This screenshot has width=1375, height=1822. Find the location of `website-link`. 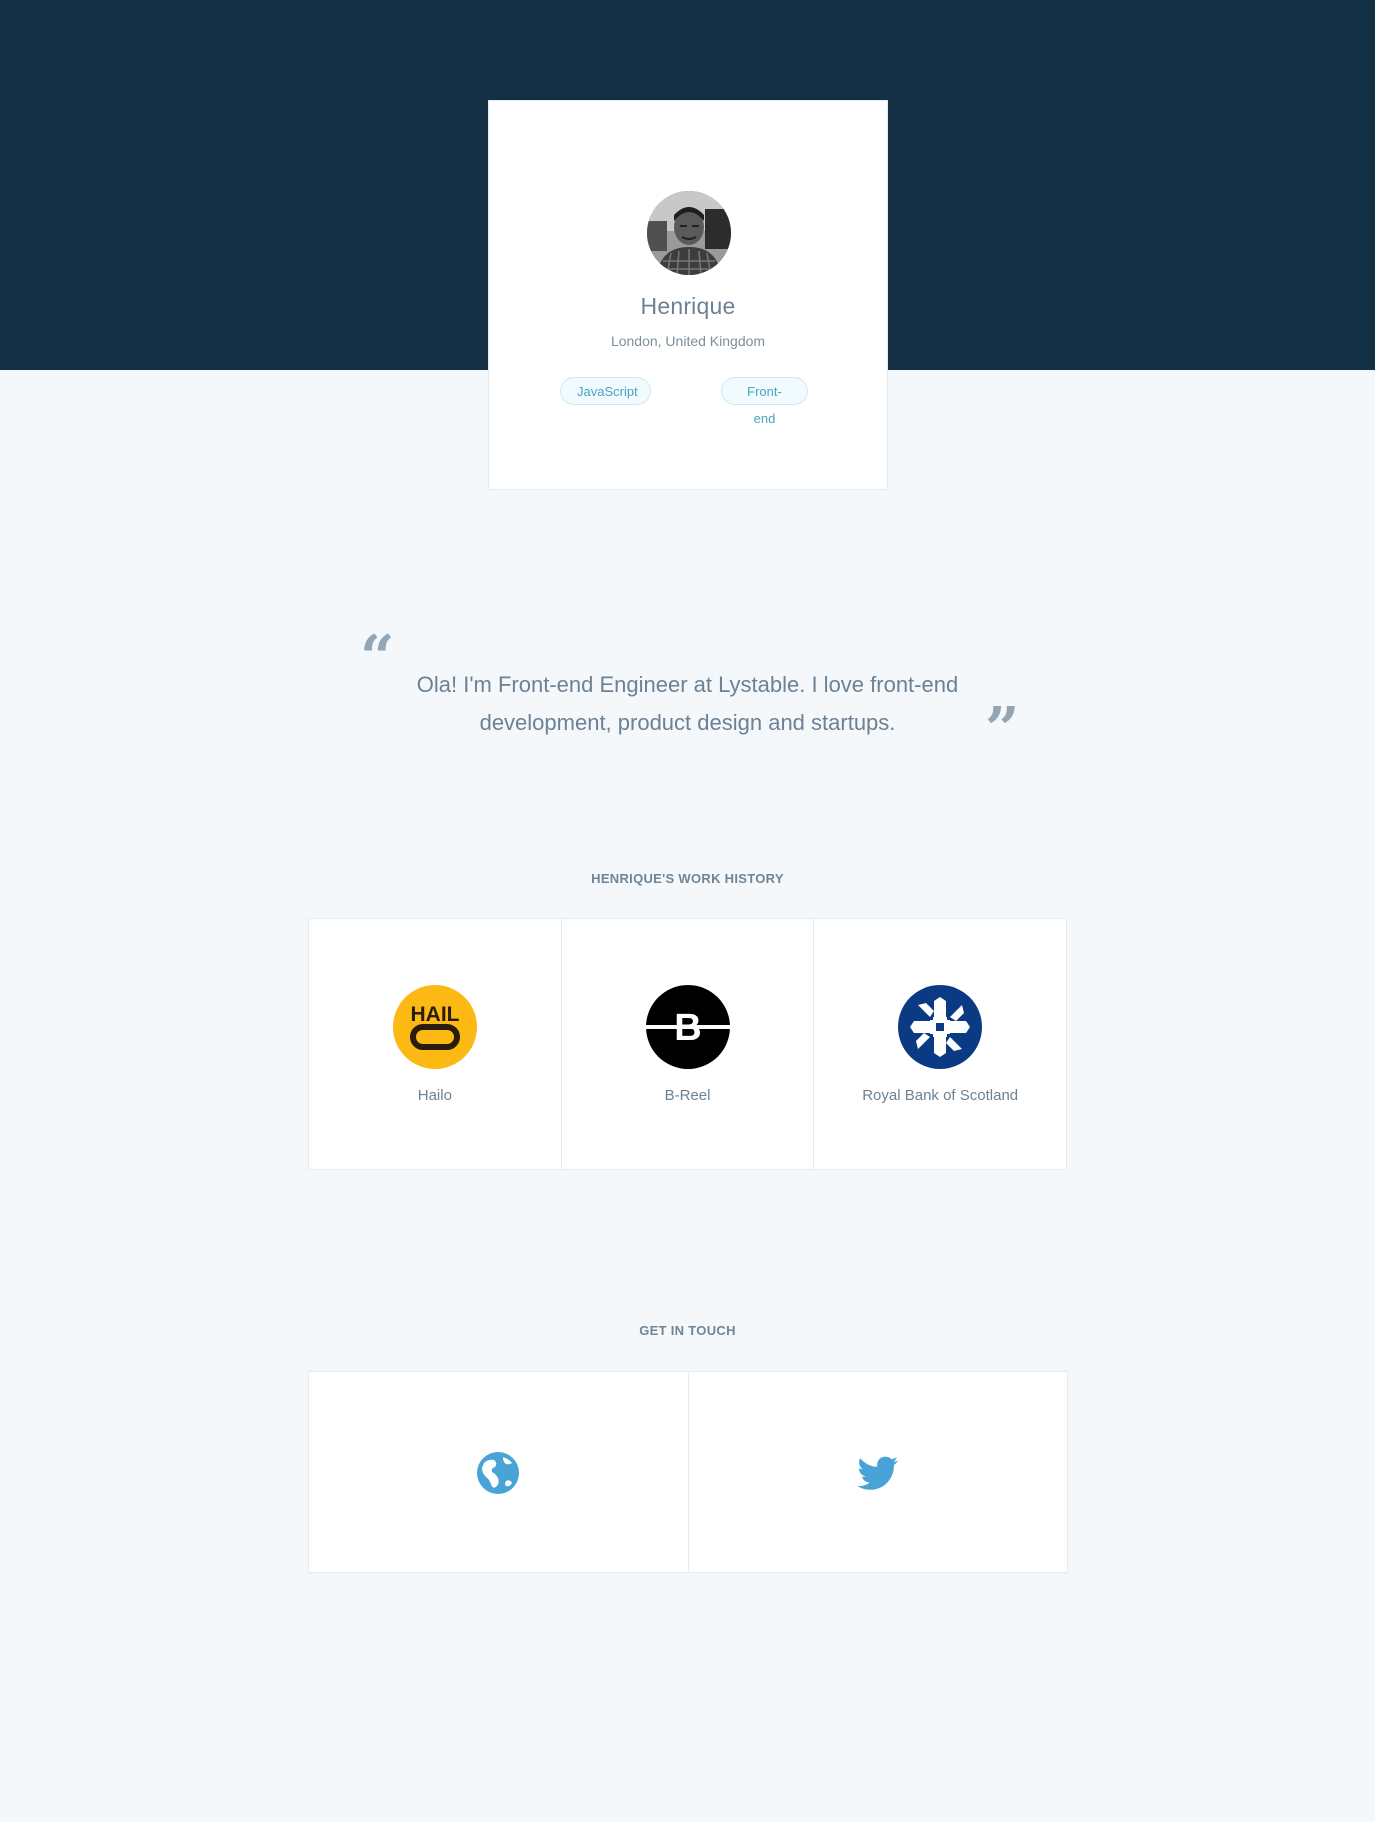

website-link is located at coordinates (499, 1472).